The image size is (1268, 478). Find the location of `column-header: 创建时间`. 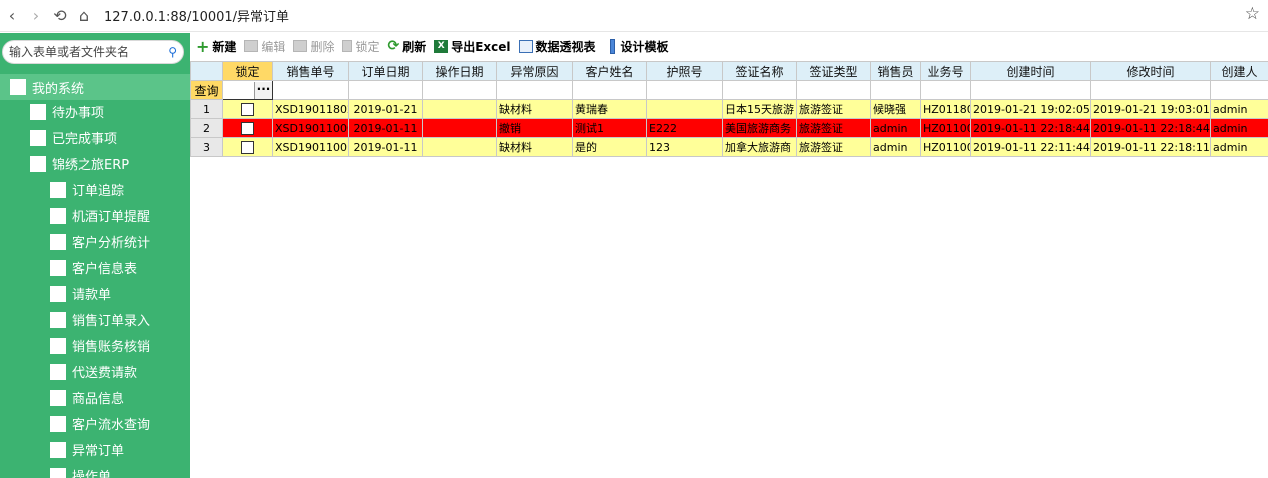

column-header: 创建时间 is located at coordinates (1030, 71).